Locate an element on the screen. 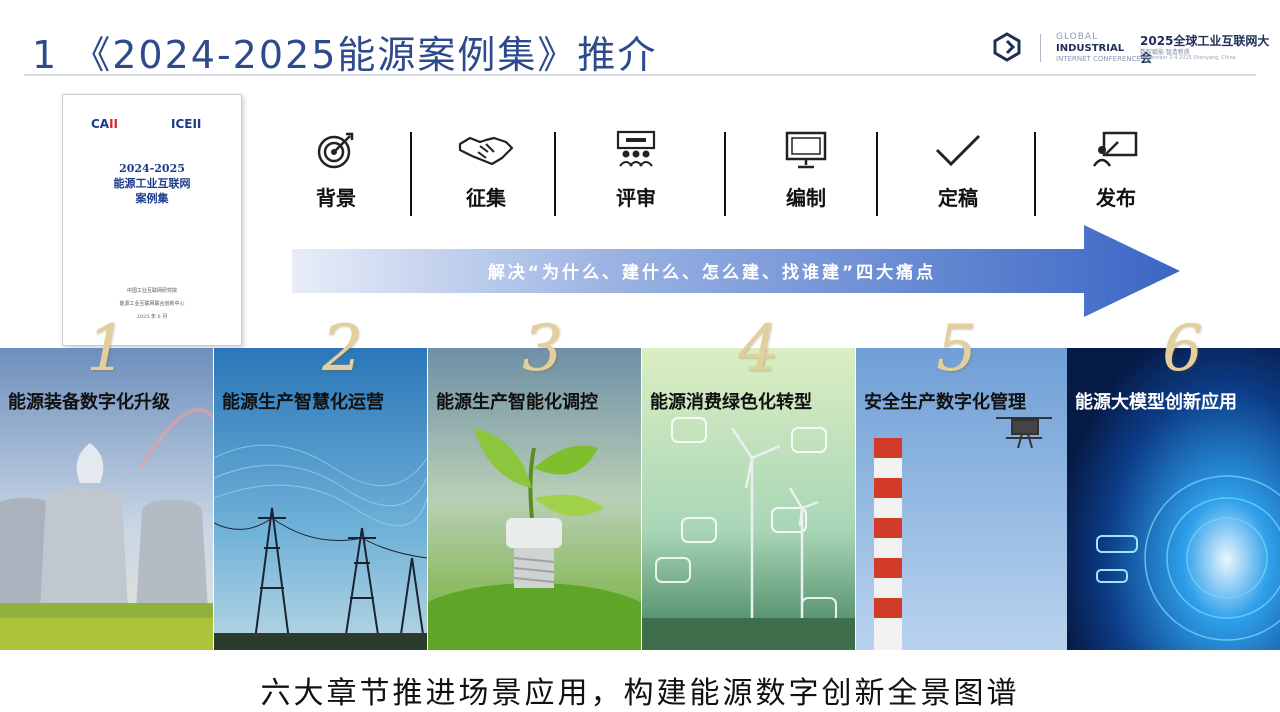 This screenshot has width=1280, height=712. chapter-title: 能源生产智慧化运营 is located at coordinates (303, 402).